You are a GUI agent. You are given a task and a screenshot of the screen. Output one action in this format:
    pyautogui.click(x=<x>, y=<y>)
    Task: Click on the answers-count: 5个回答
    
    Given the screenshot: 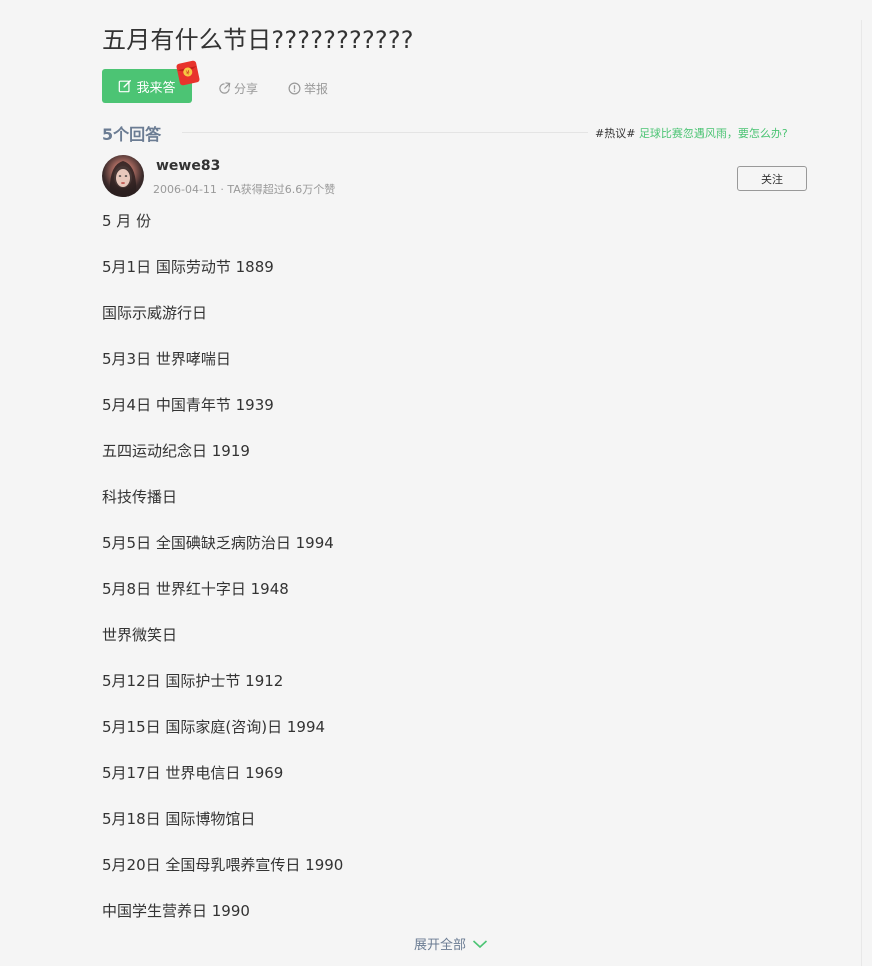 What is the action you would take?
    pyautogui.click(x=132, y=134)
    